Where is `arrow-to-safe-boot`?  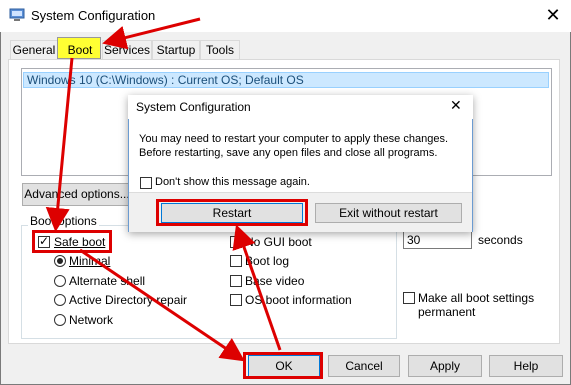
arrow-to-safe-boot is located at coordinates (59, 144).